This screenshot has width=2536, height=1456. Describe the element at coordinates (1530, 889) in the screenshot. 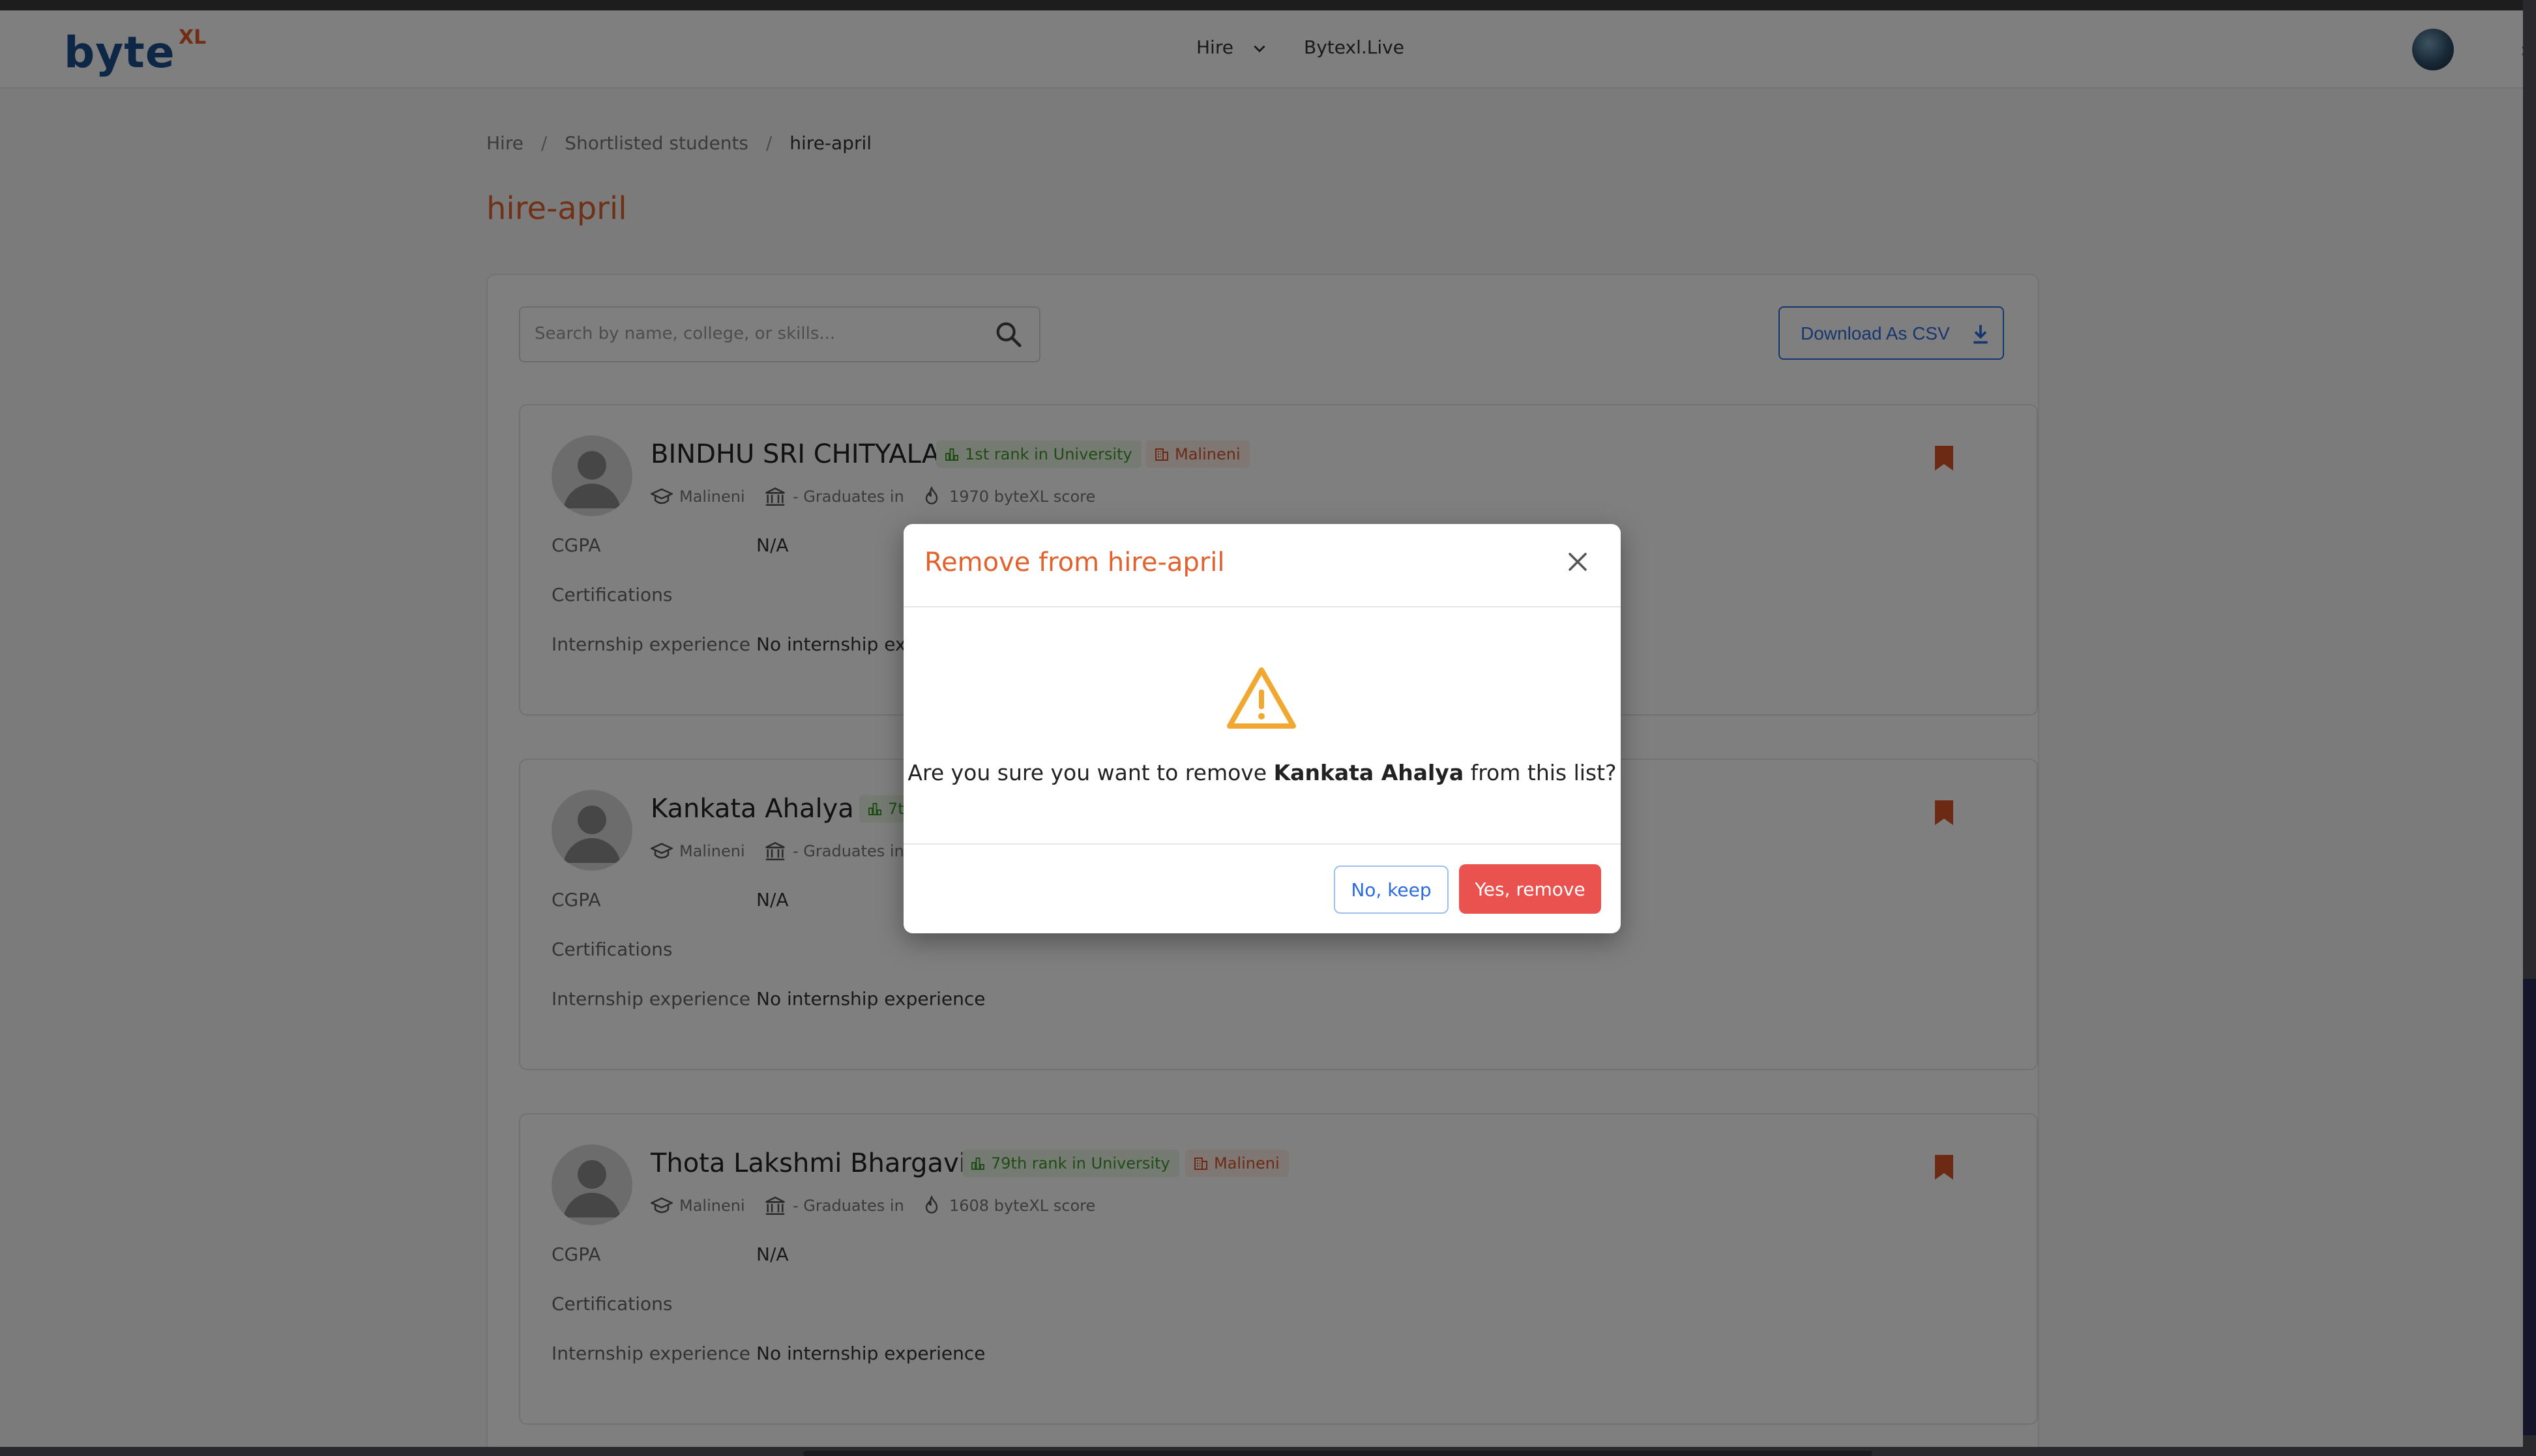

I see `remove-button: Yes, remove` at that location.